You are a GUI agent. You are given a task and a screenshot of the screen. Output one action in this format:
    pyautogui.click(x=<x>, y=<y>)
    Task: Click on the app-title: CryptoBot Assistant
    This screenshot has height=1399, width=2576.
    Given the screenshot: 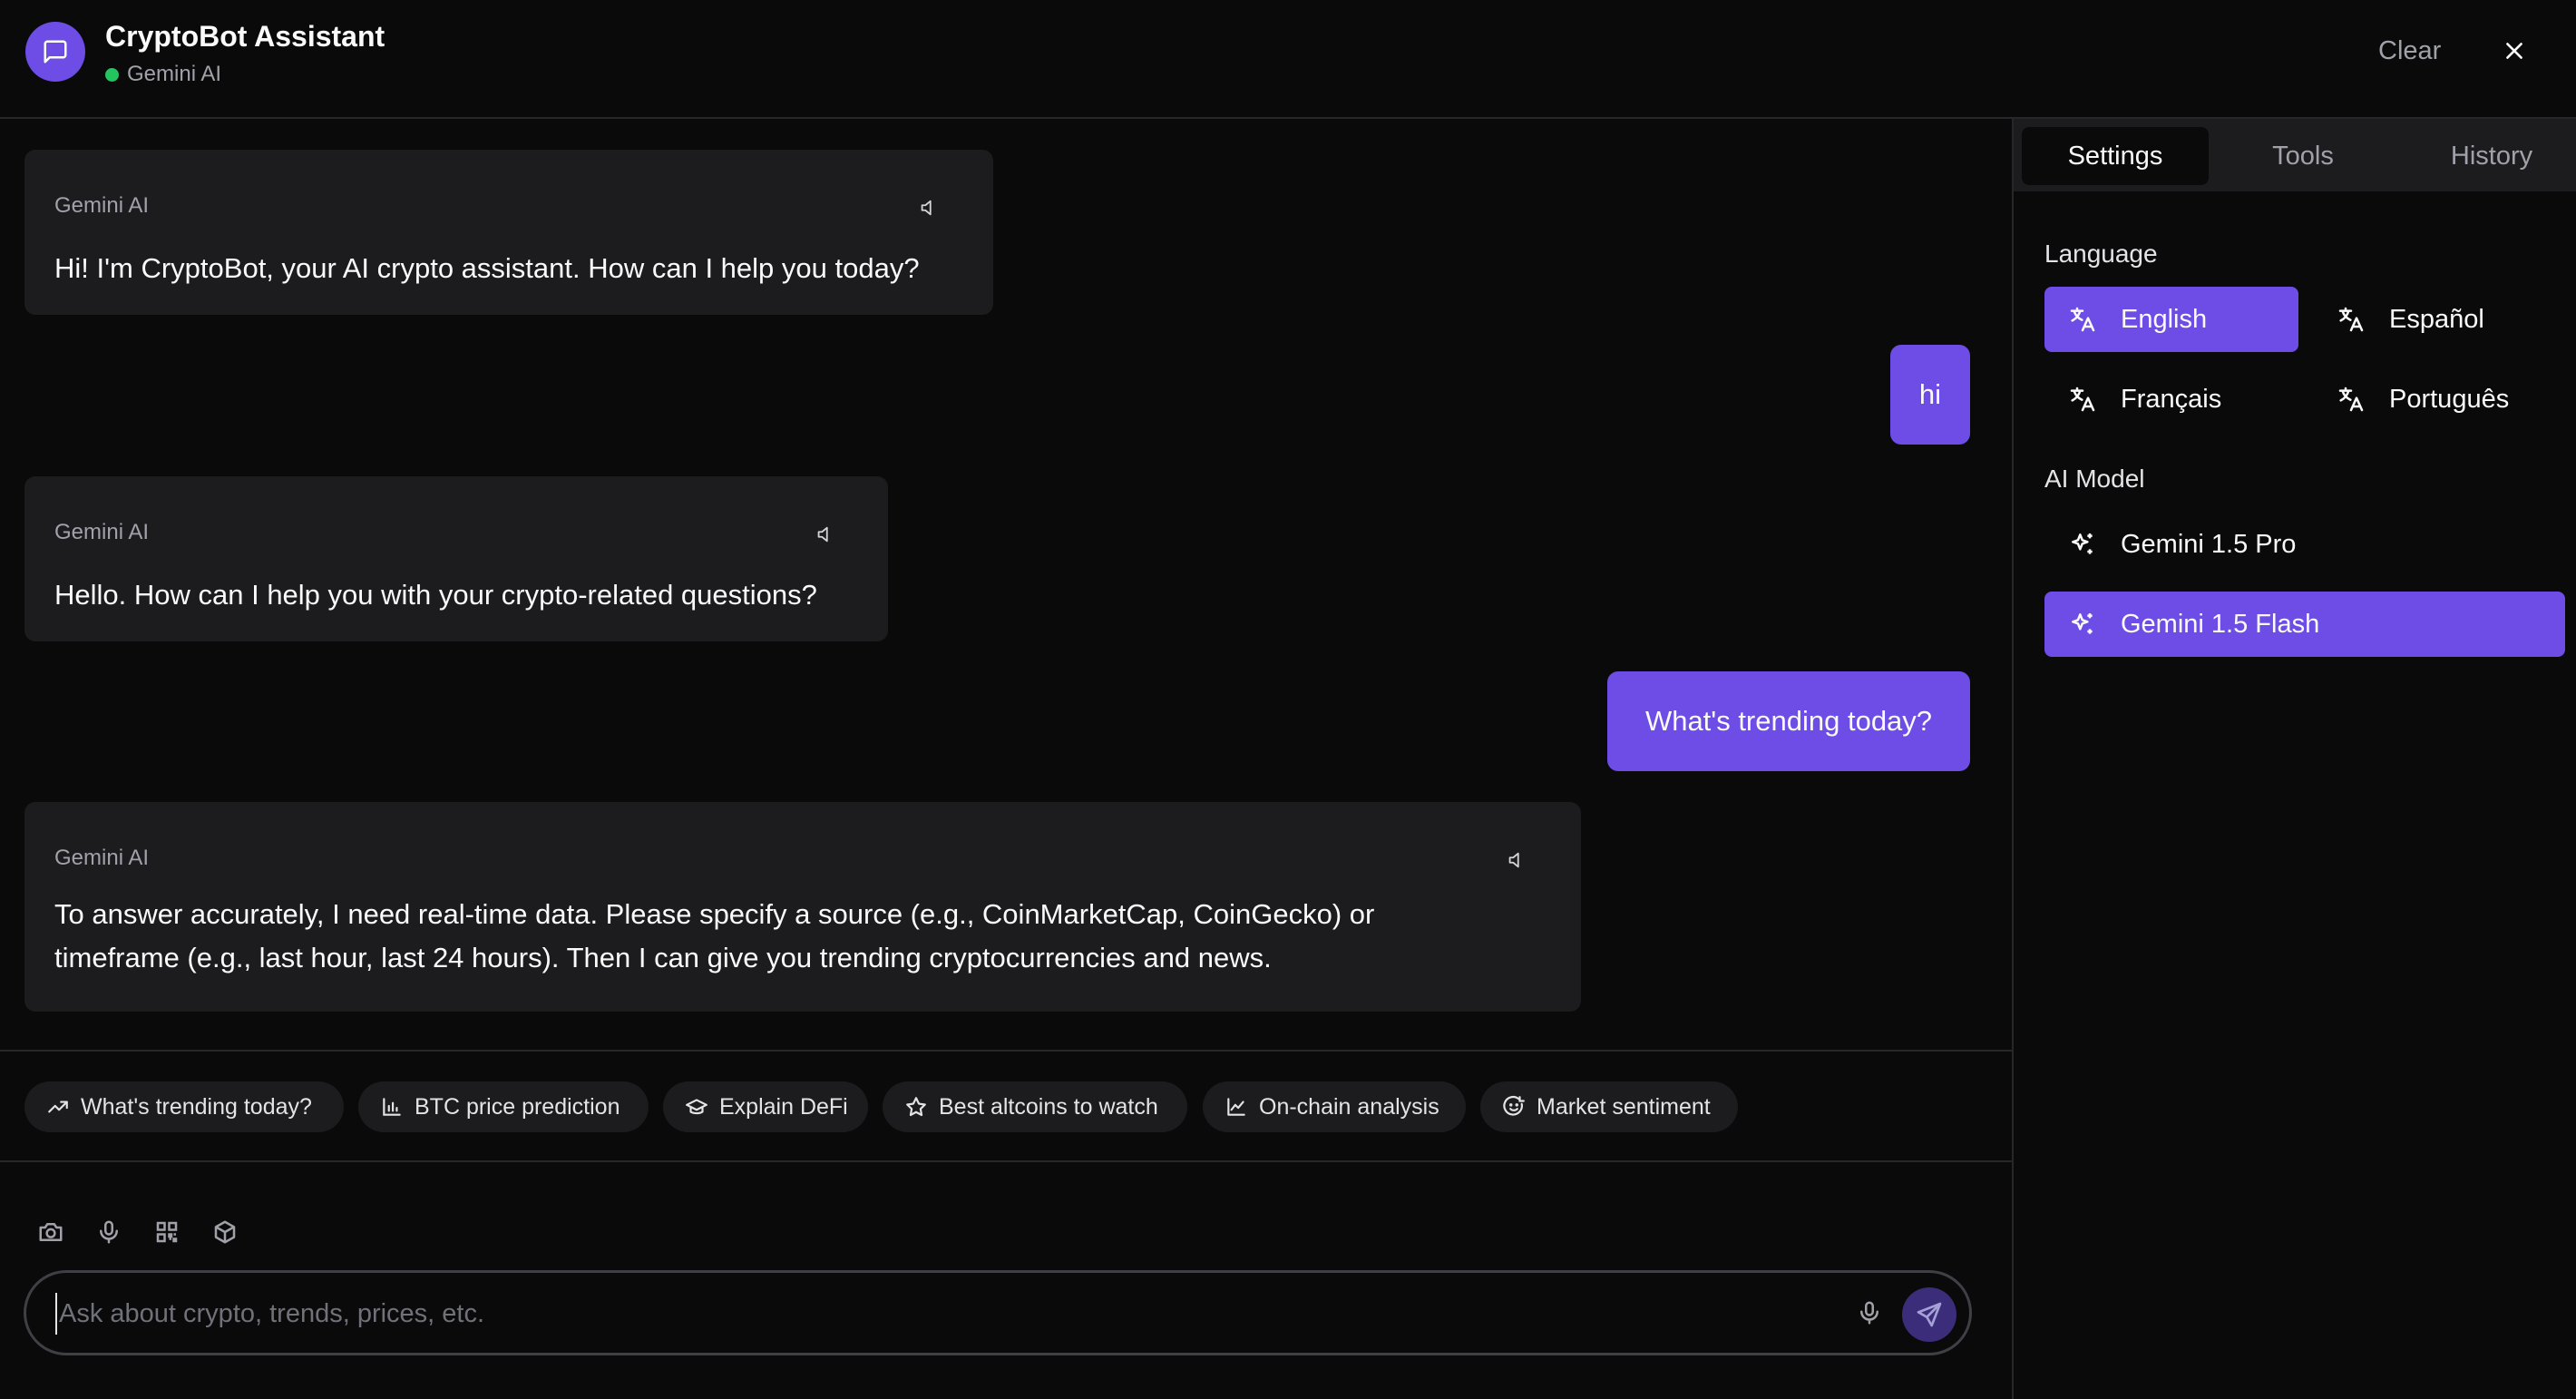 What is the action you would take?
    pyautogui.click(x=245, y=36)
    